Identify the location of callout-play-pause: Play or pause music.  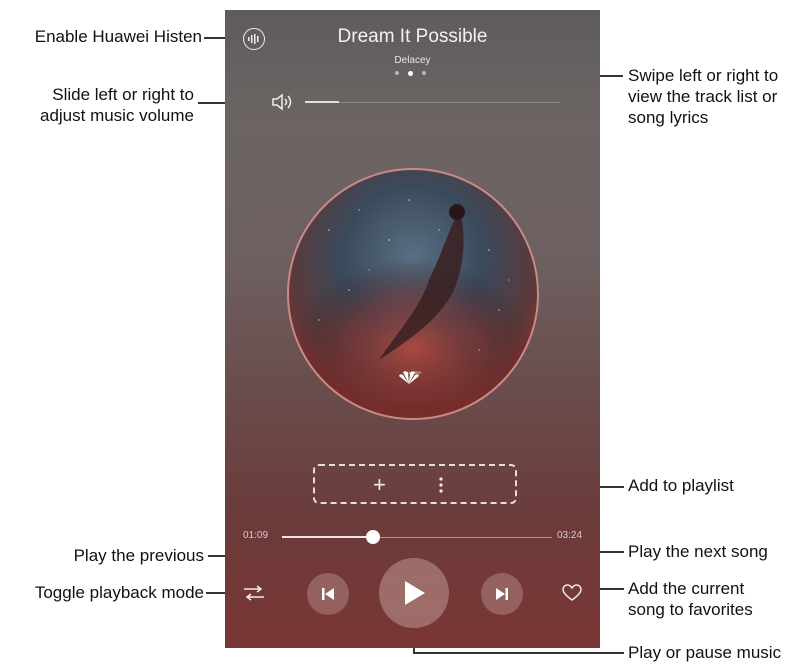
(705, 652).